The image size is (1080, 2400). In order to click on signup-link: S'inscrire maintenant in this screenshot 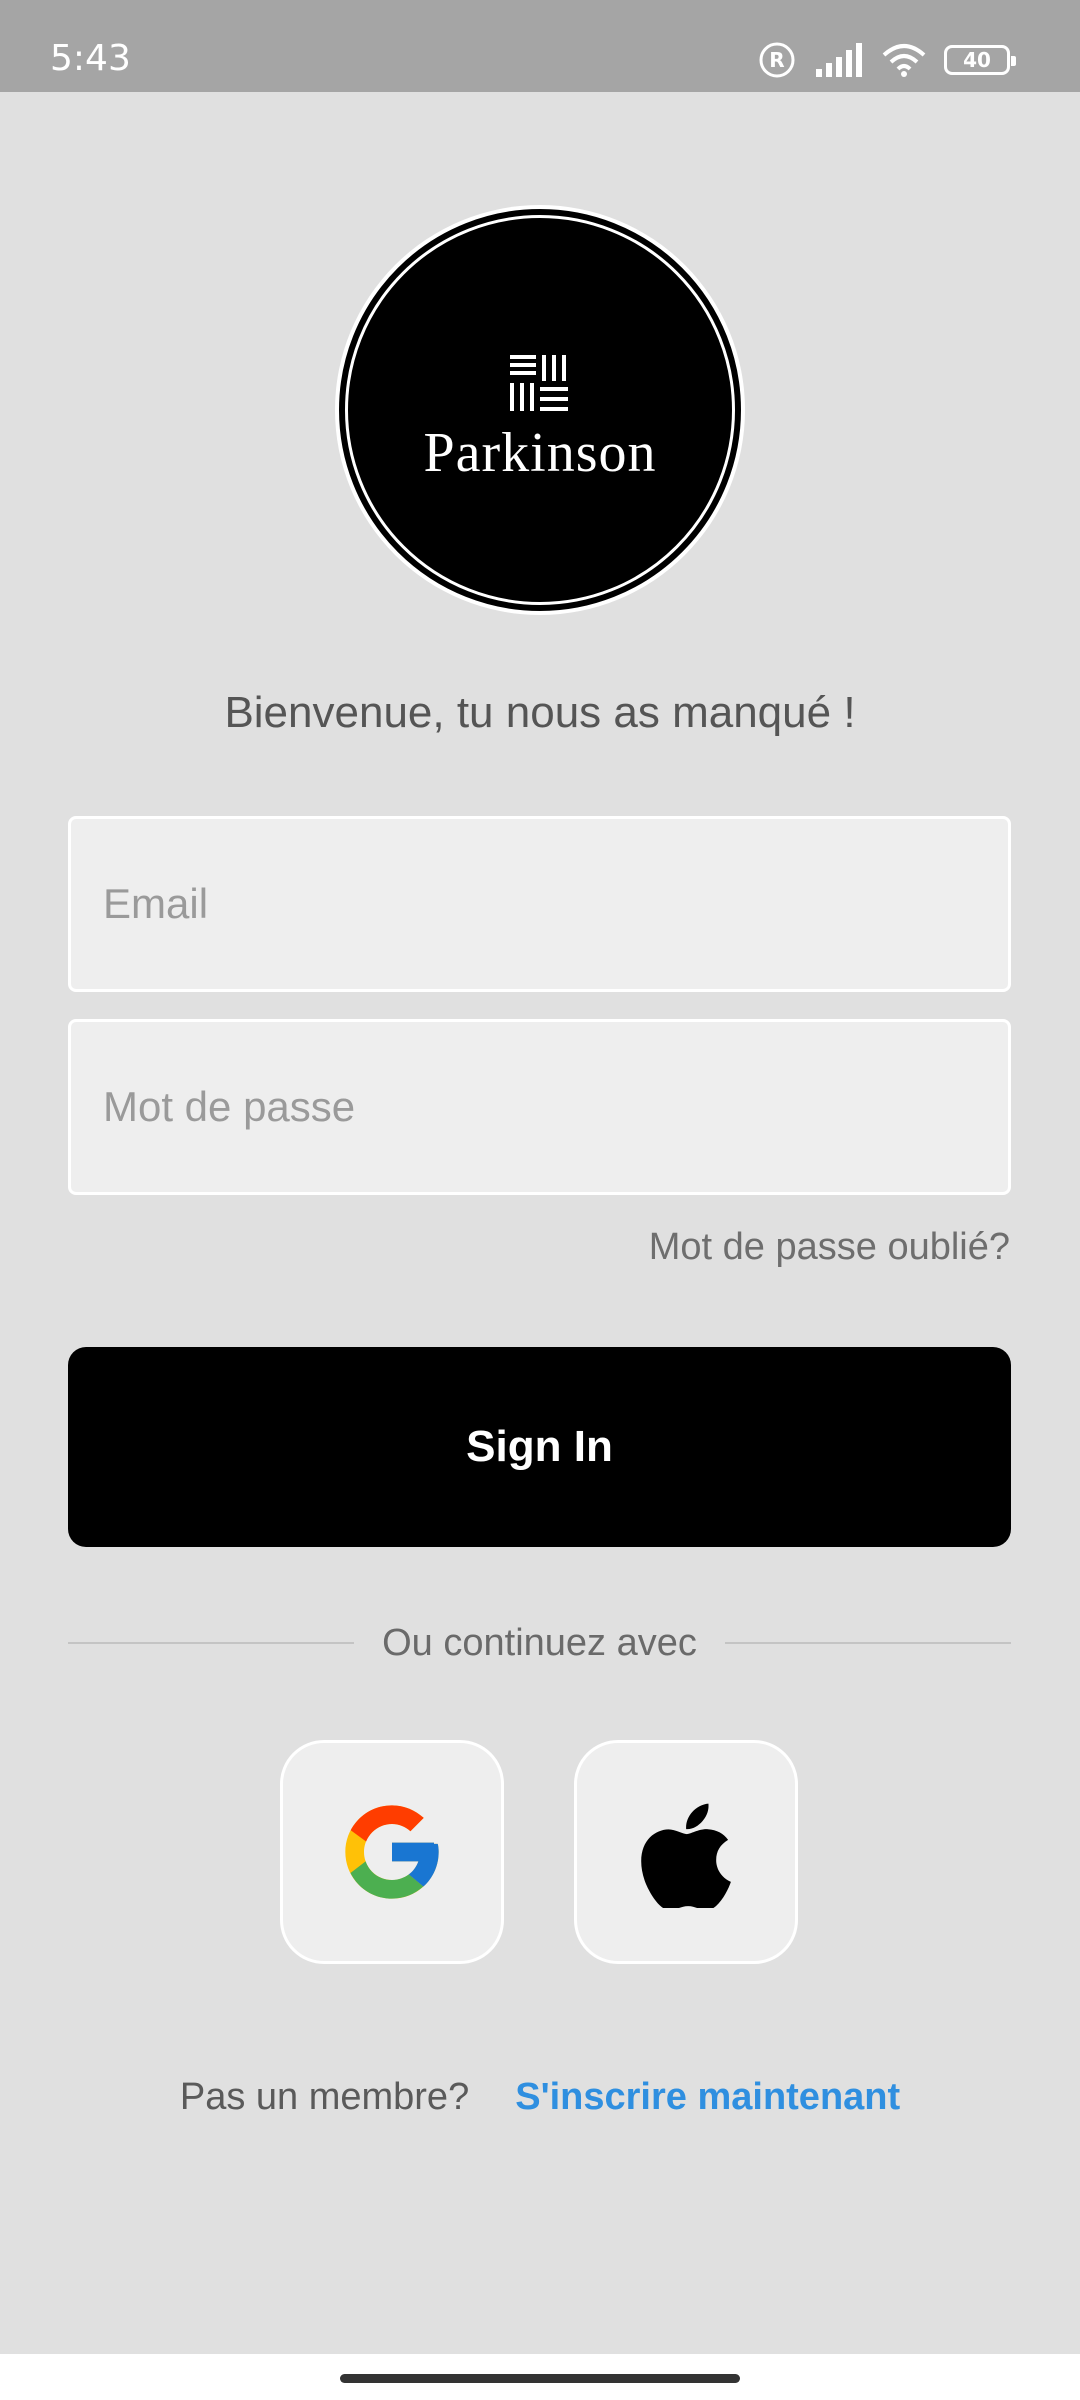, I will do `click(707, 2097)`.